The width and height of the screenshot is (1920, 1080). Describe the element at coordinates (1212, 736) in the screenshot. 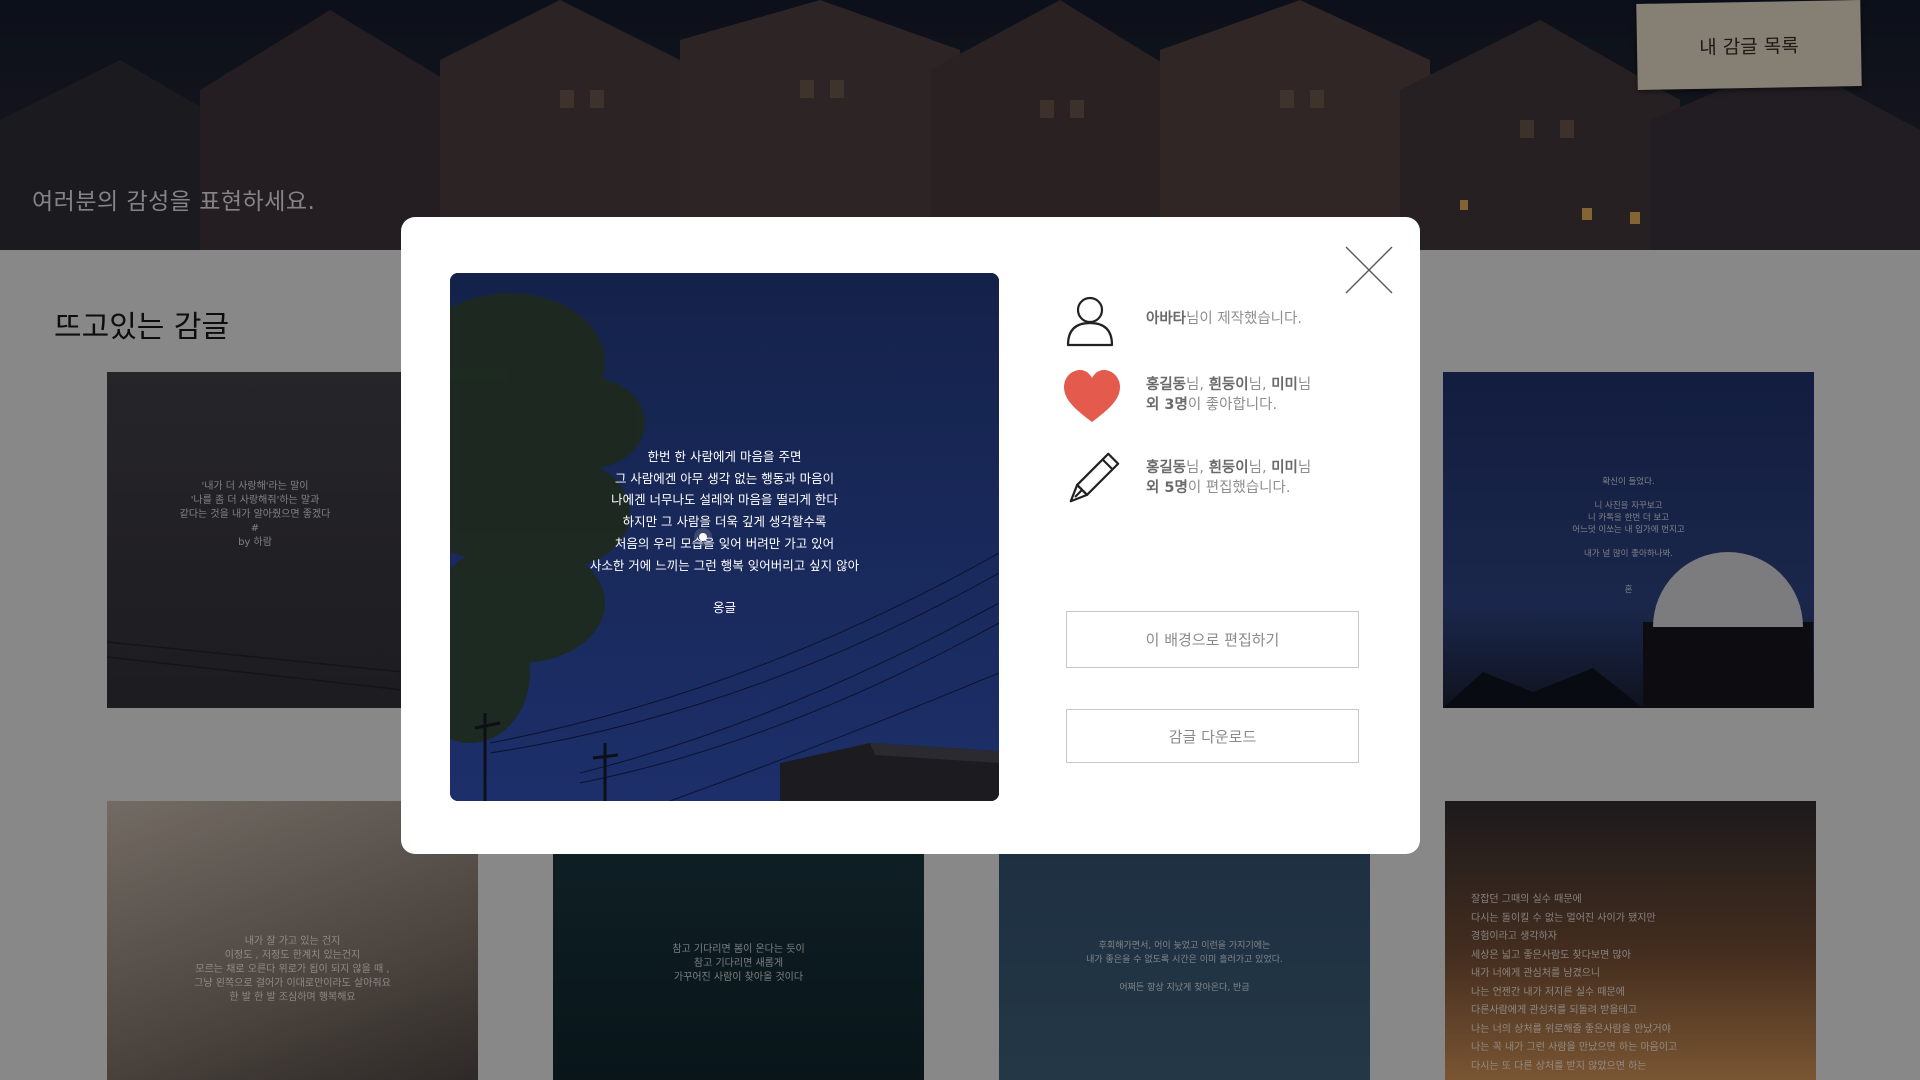

I see `download-button: 감글 다운로드` at that location.